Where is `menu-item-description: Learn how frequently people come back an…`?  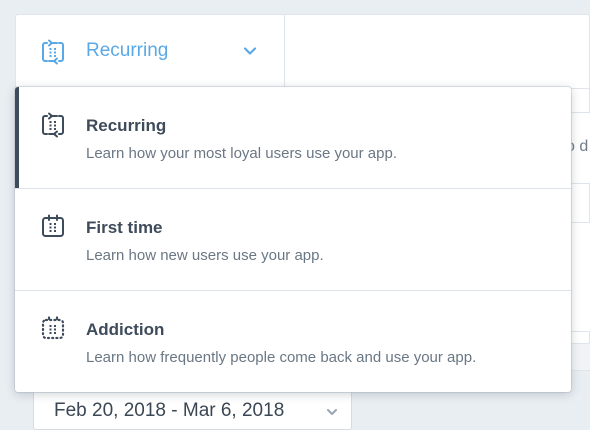
menu-item-description: Learn how frequently people come back an… is located at coordinates (281, 357).